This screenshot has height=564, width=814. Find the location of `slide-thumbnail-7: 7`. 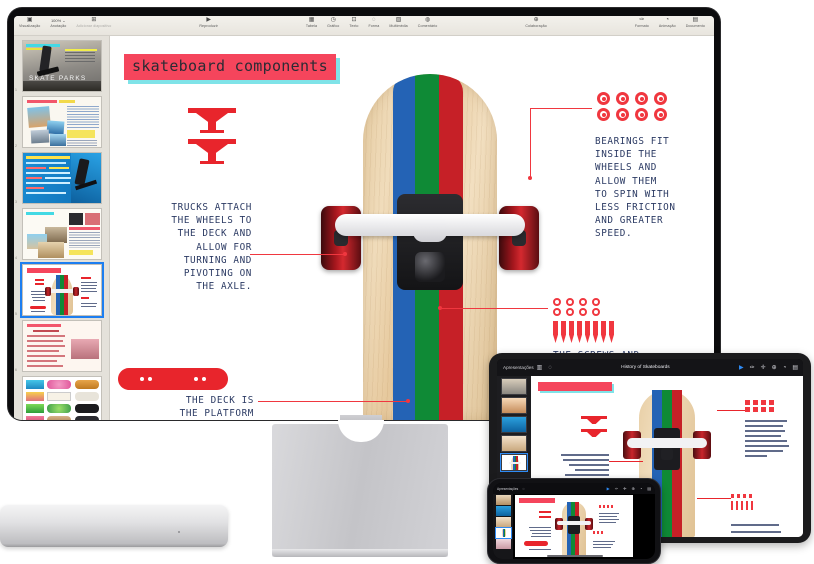

slide-thumbnail-7: 7 is located at coordinates (62, 398).